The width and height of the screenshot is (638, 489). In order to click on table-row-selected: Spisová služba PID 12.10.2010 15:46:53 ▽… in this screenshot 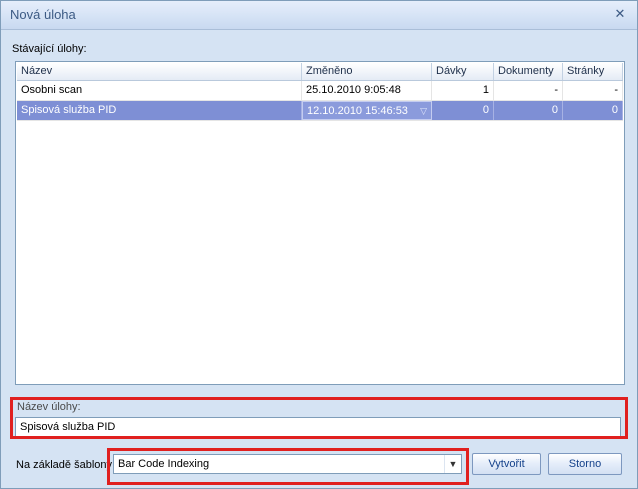, I will do `click(320, 111)`.